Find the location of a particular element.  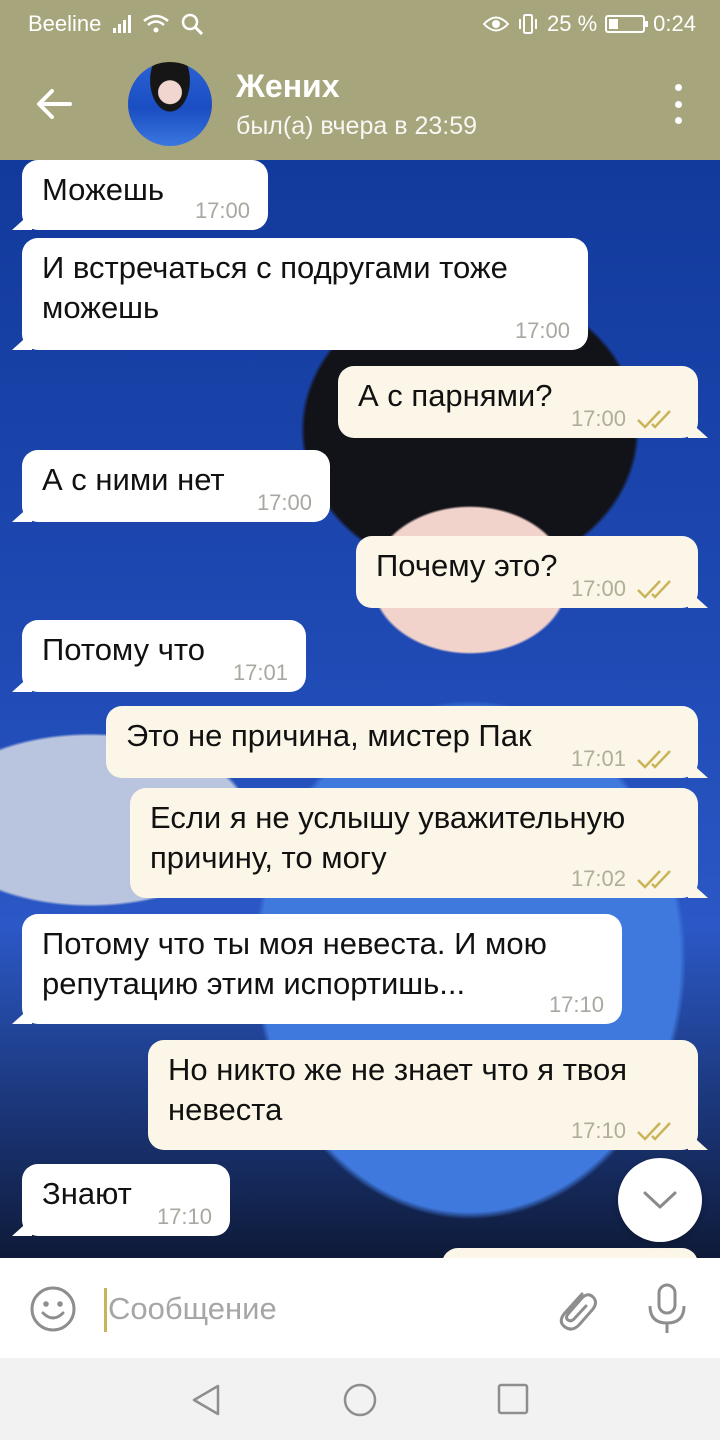

message-bubble: Почему это? 17:00 is located at coordinates (527, 572).